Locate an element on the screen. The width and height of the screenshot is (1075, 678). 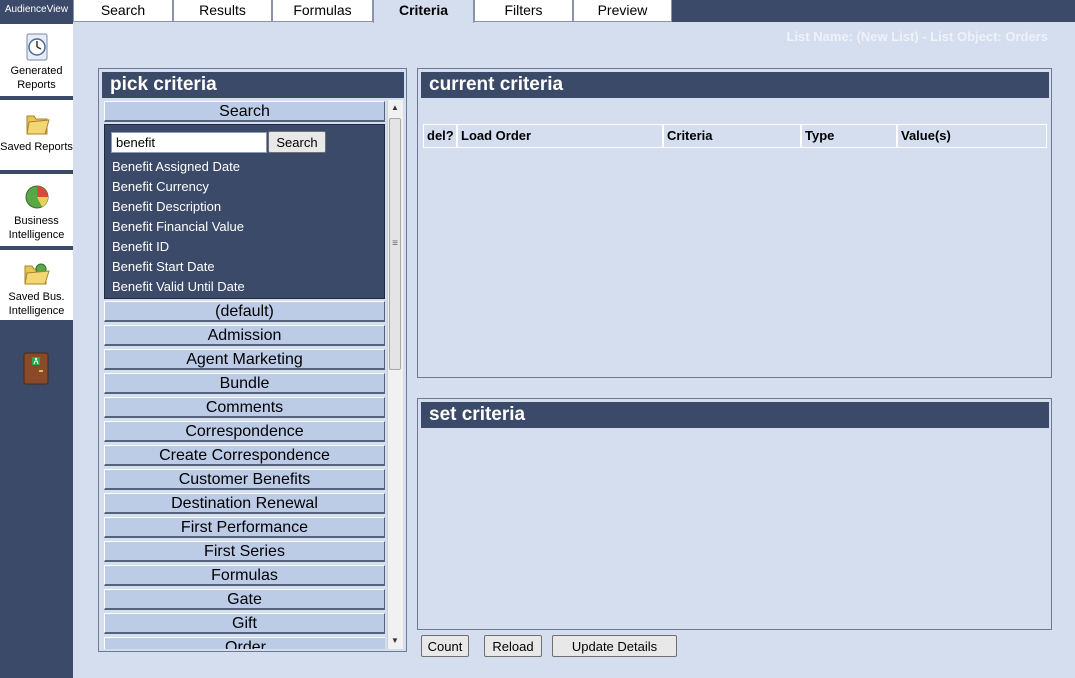
exit-door-icon is located at coordinates (36, 368).